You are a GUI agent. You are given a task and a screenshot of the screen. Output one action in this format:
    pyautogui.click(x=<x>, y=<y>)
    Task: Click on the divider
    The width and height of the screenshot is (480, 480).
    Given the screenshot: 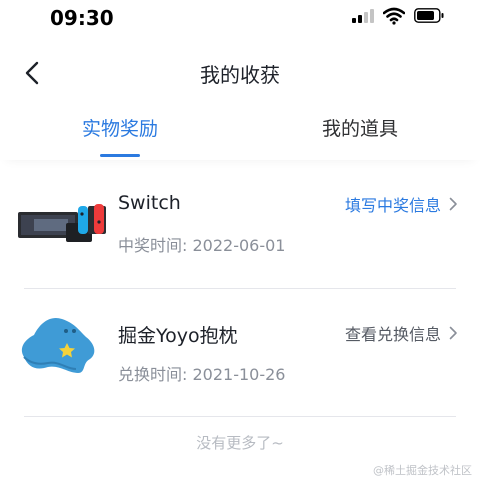 What is the action you would take?
    pyautogui.click(x=240, y=416)
    